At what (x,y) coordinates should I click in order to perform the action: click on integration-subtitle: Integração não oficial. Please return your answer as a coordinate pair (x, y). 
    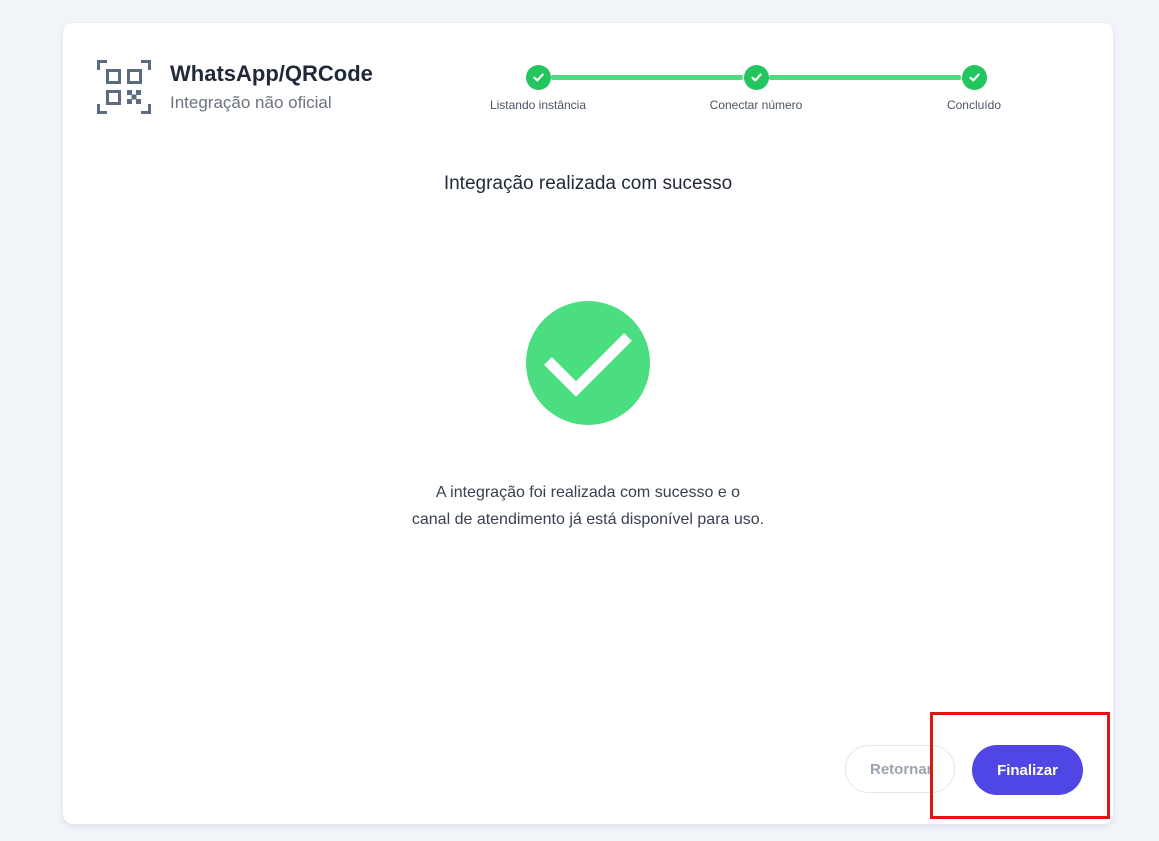
    Looking at the image, I should click on (251, 102).